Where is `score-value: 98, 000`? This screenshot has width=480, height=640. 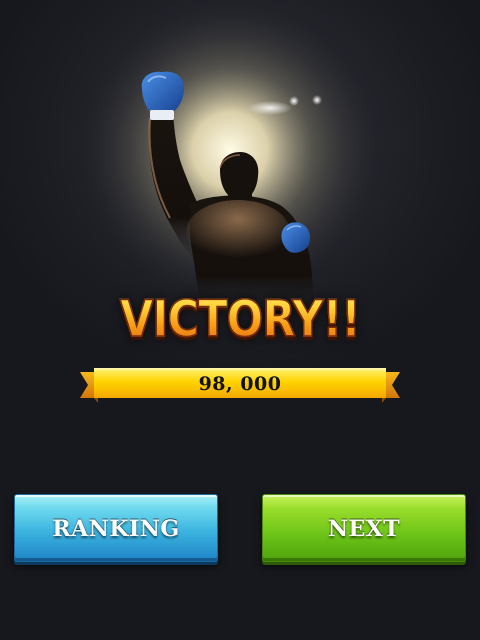
score-value: 98, 000 is located at coordinates (240, 384).